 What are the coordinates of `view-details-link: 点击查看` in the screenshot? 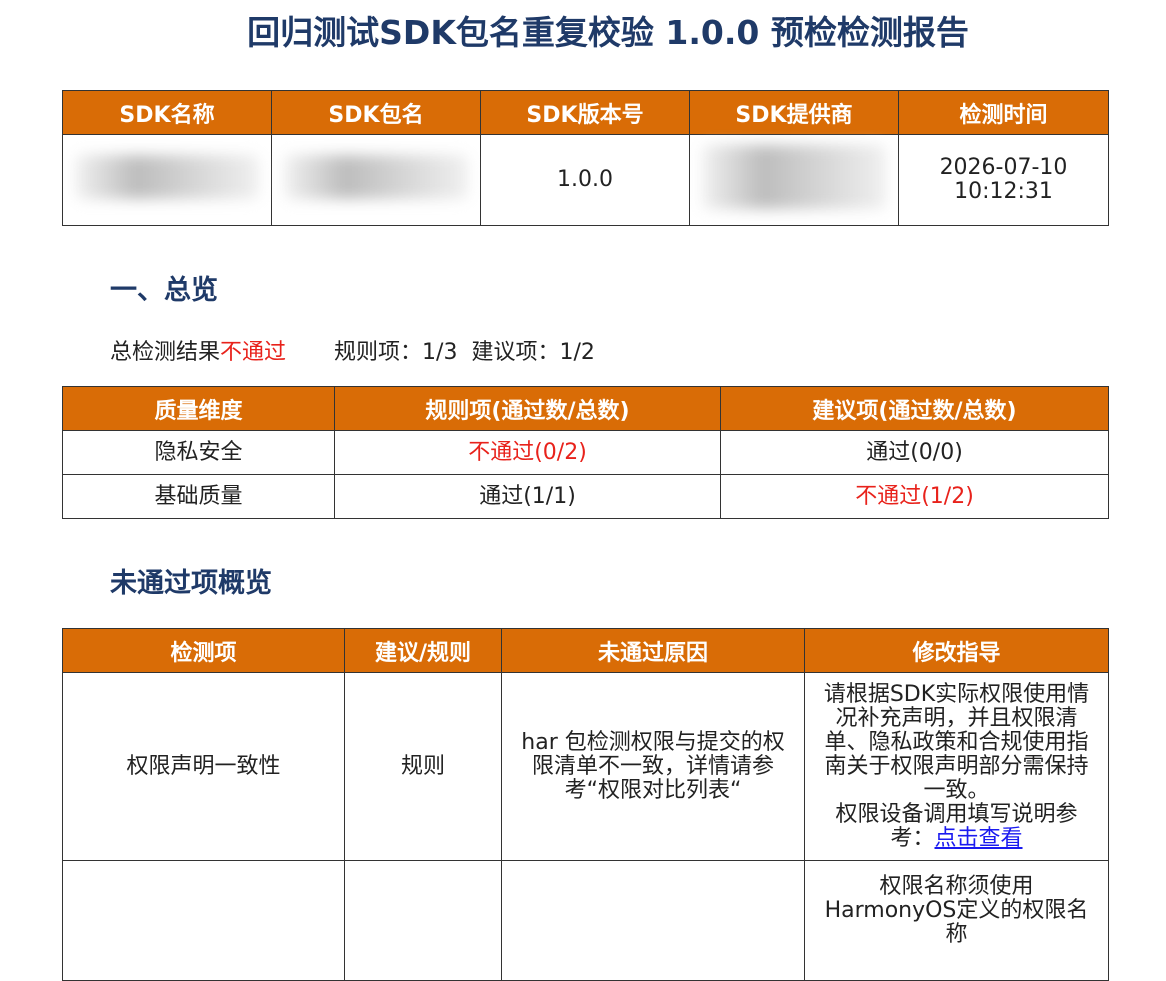 It's located at (979, 838).